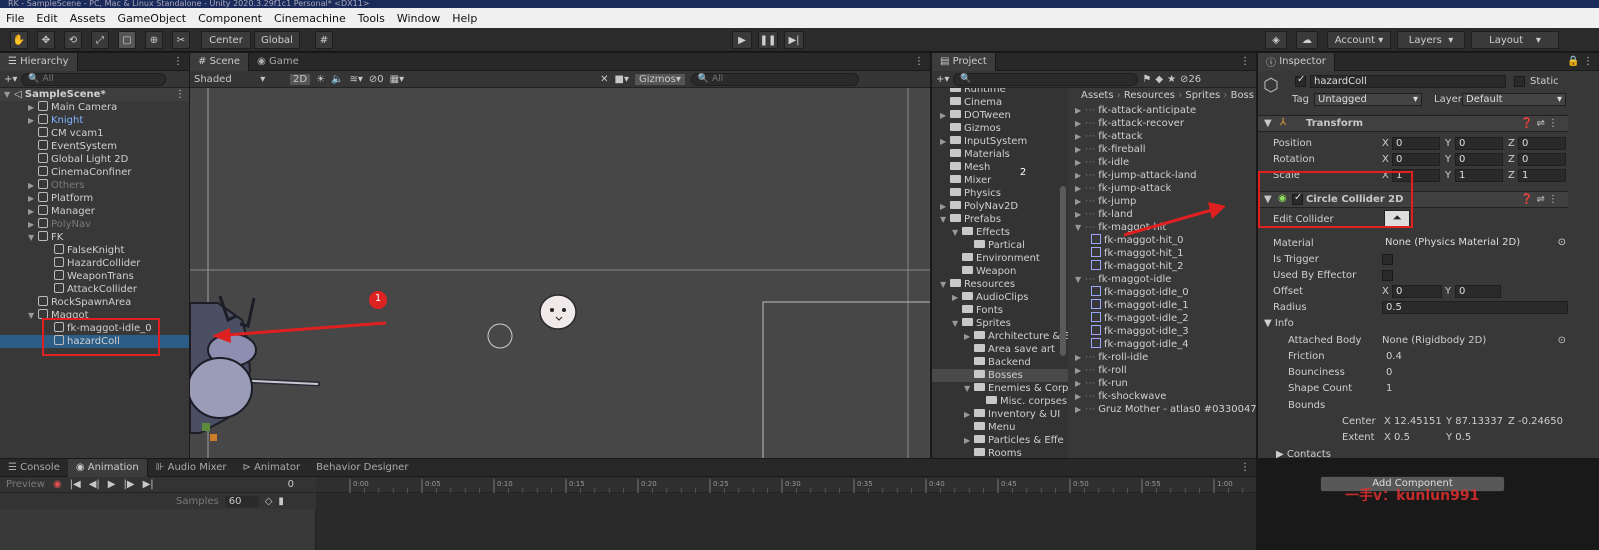 The height and width of the screenshot is (550, 1599). What do you see at coordinates (1163, 292) in the screenshot?
I see `asset-item: fk-maggot-idle_0` at bounding box center [1163, 292].